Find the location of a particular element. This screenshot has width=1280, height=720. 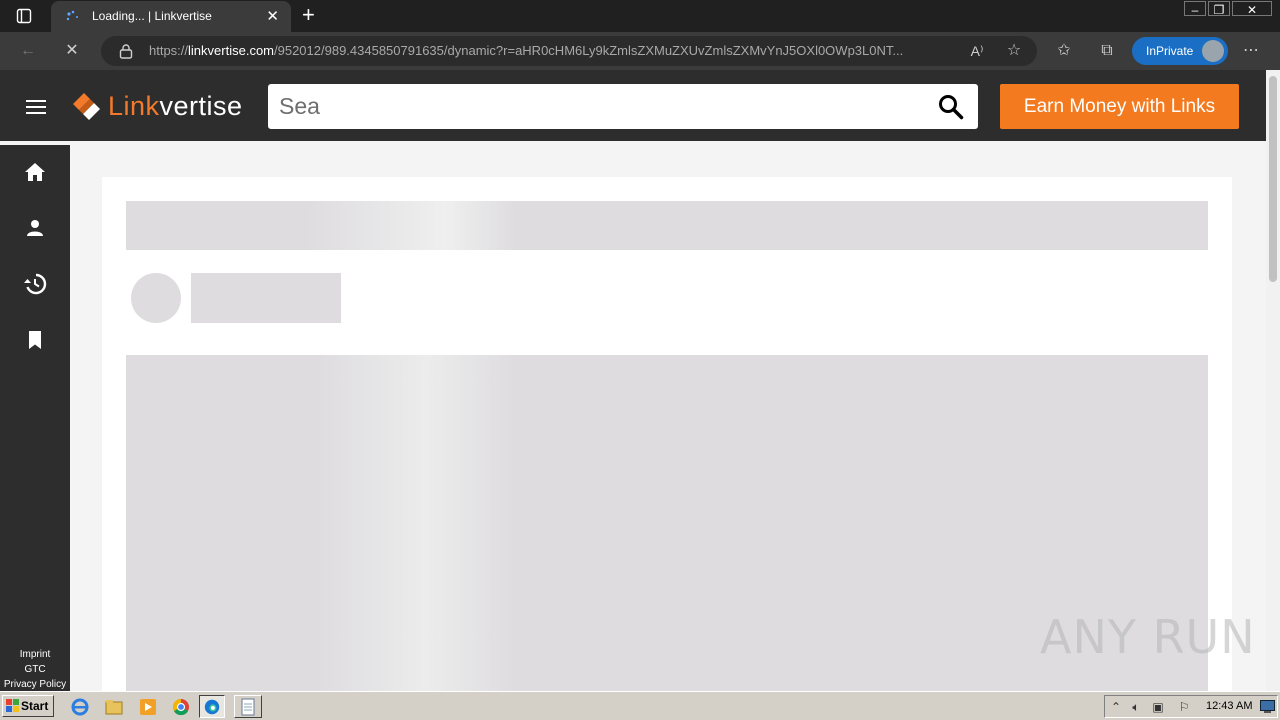

logo-text-rest: vertise is located at coordinates (201, 106).